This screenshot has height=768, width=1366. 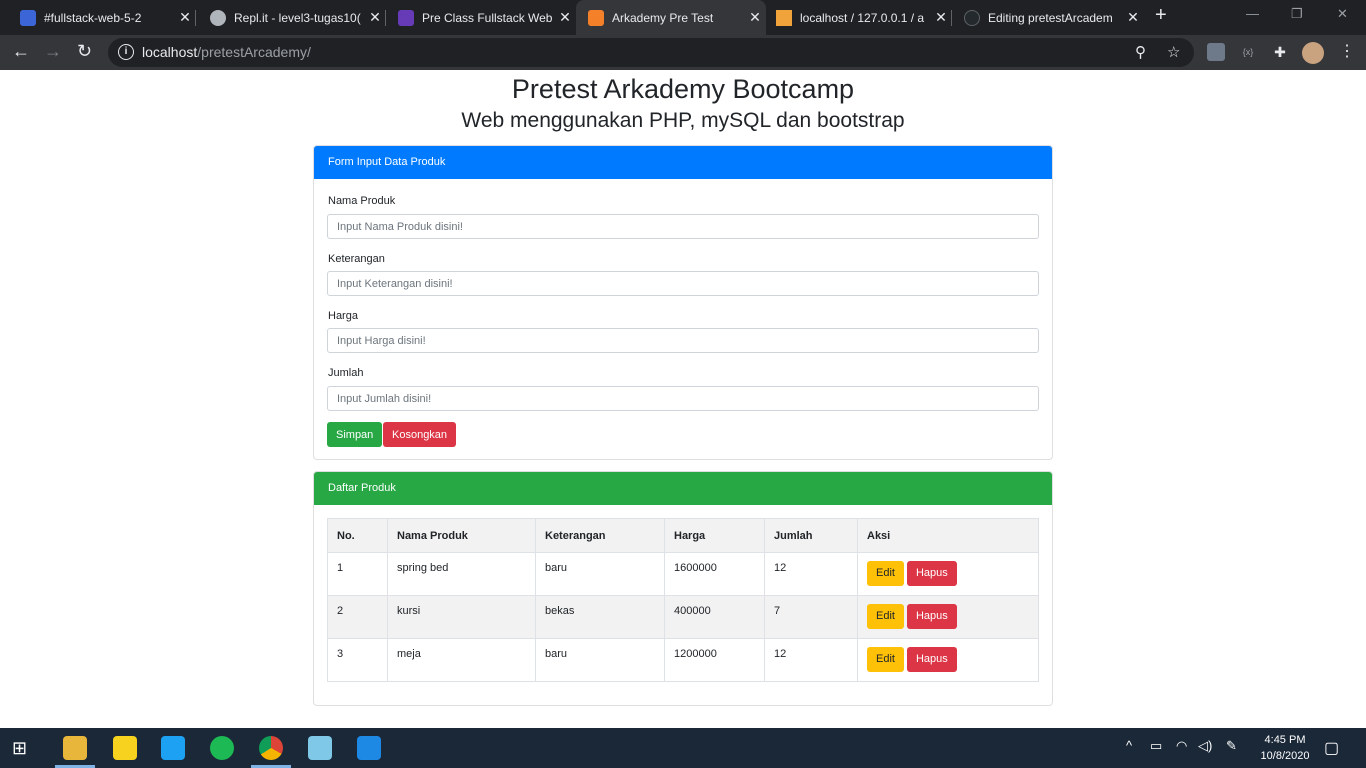 I want to click on tab-replit: Repl.it - level3-tugas10( ✕, so click(x=288, y=17).